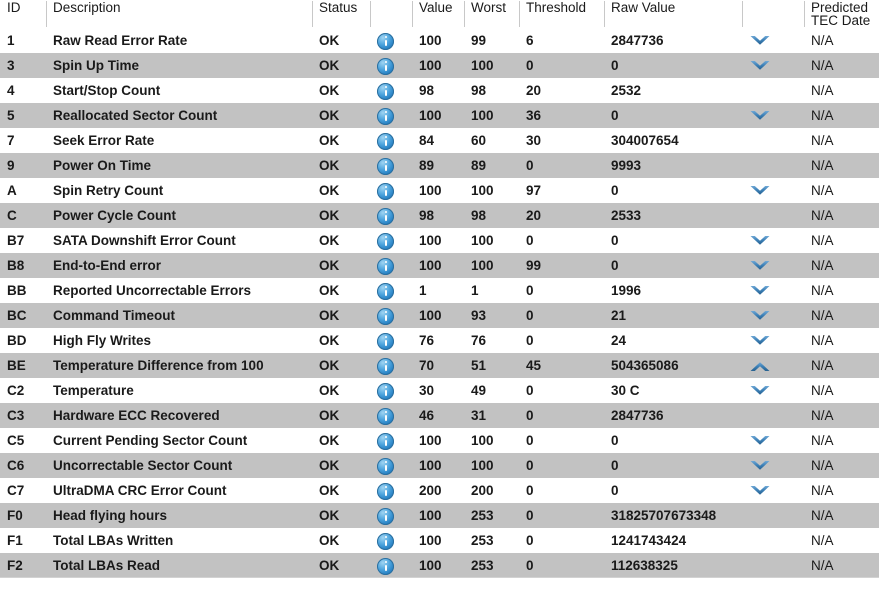 The height and width of the screenshot is (606, 879). What do you see at coordinates (23, 14) in the screenshot?
I see `column-header-id: ID` at bounding box center [23, 14].